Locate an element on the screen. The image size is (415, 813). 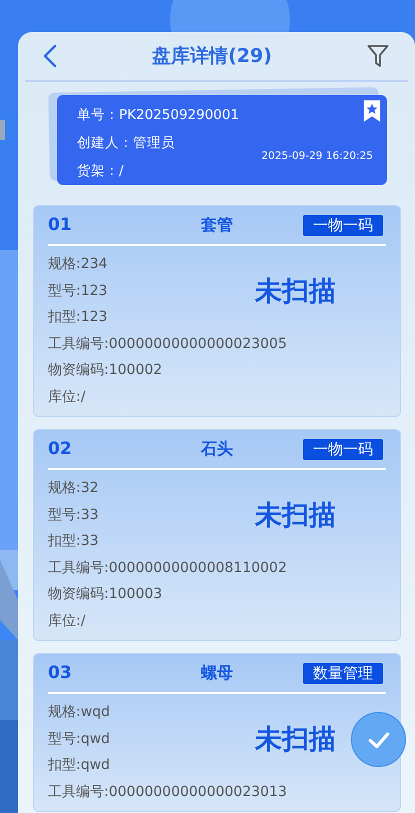
item-number: 01 is located at coordinates (60, 225).